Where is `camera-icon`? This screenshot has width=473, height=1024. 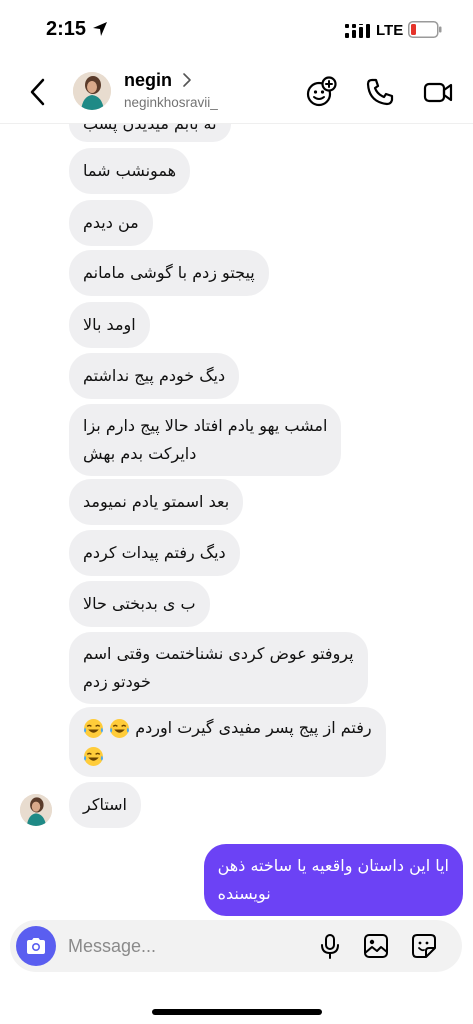 camera-icon is located at coordinates (36, 946).